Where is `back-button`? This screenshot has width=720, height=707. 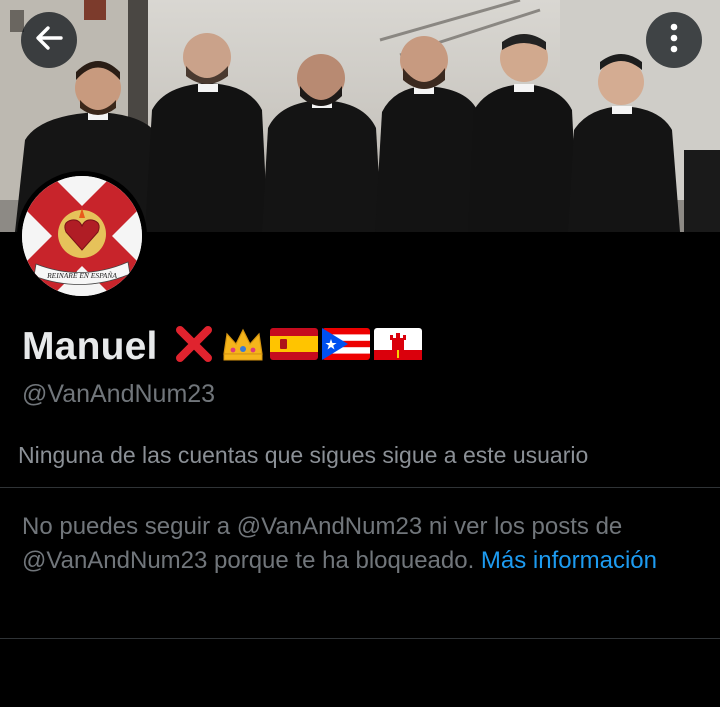 back-button is located at coordinates (49, 40).